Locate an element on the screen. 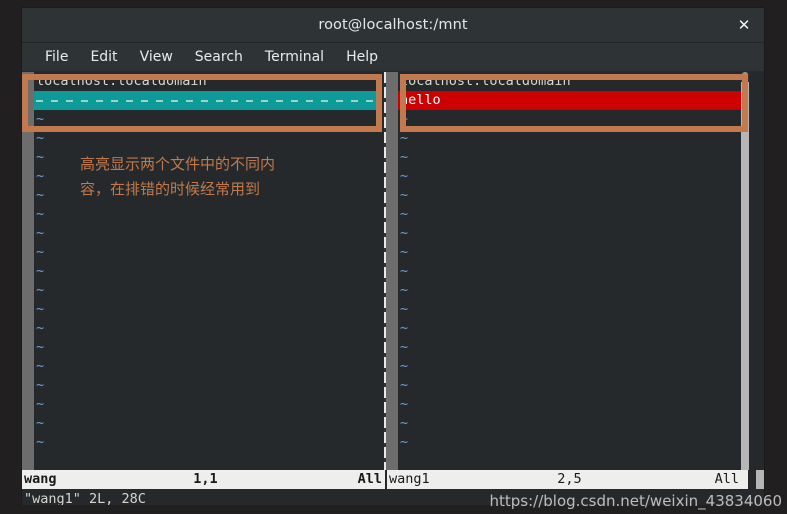 The height and width of the screenshot is (514, 787). trailing-whitespace-marks is located at coordinates (207, 101).